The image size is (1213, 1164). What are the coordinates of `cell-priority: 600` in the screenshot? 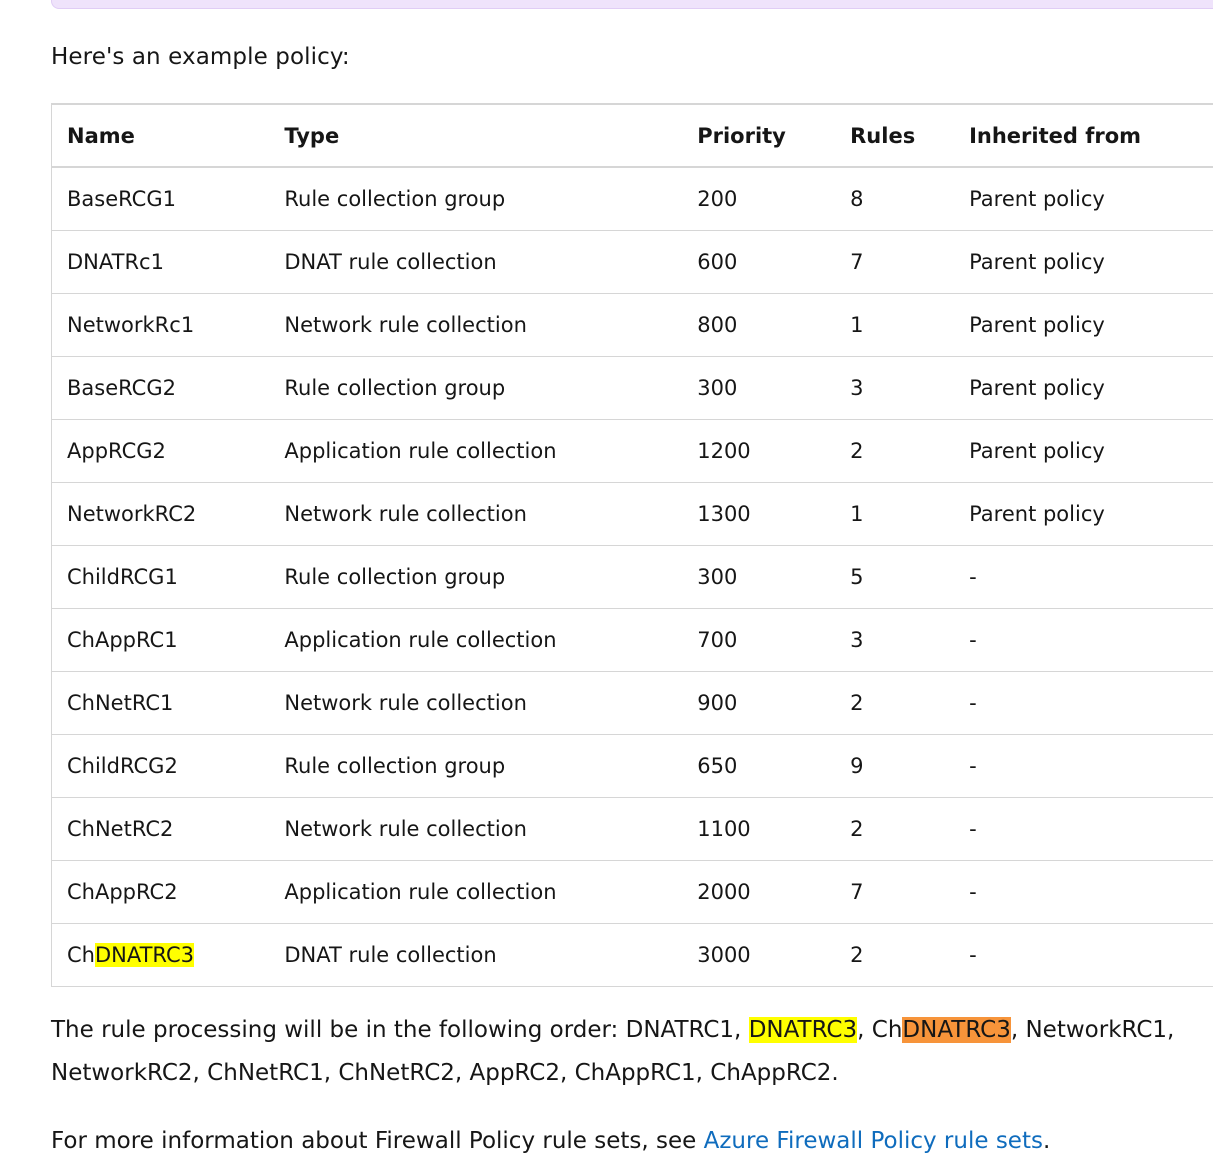 It's located at (759, 262).